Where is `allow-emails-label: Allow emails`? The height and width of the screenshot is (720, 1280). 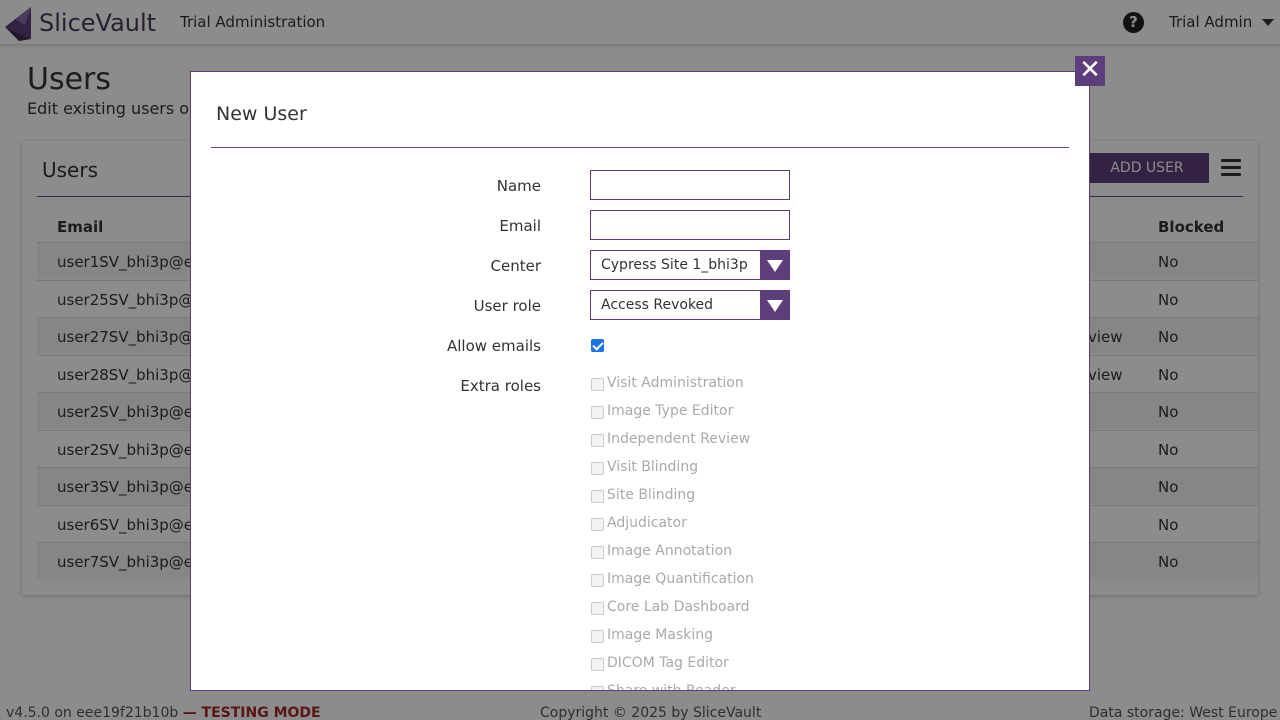
allow-emails-label: Allow emails is located at coordinates (494, 346).